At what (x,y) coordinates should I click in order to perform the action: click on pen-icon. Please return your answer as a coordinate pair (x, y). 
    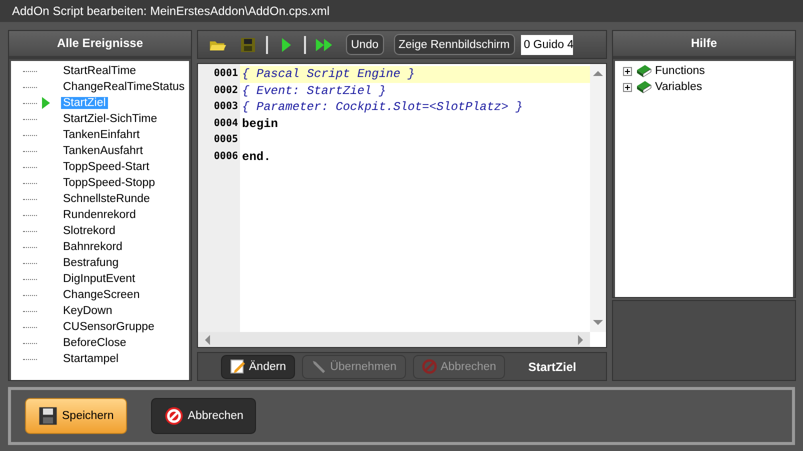
    Looking at the image, I should click on (318, 366).